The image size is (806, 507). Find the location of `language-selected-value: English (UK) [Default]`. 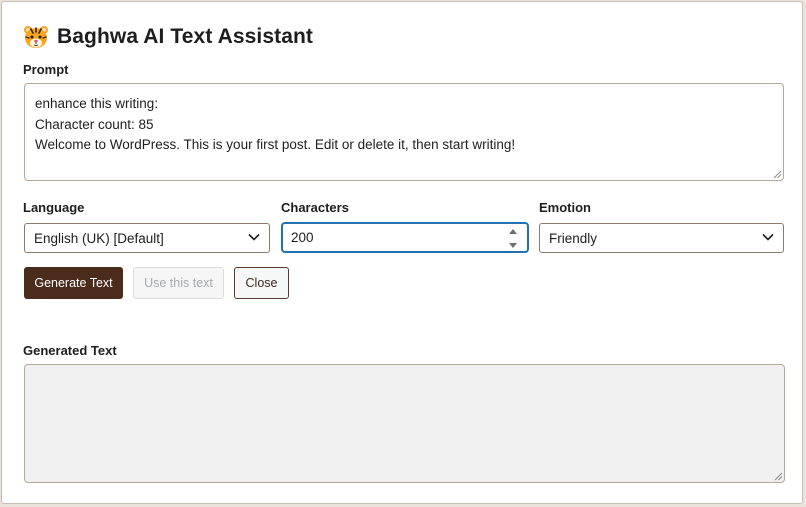

language-selected-value: English (UK) [Default] is located at coordinates (99, 238).